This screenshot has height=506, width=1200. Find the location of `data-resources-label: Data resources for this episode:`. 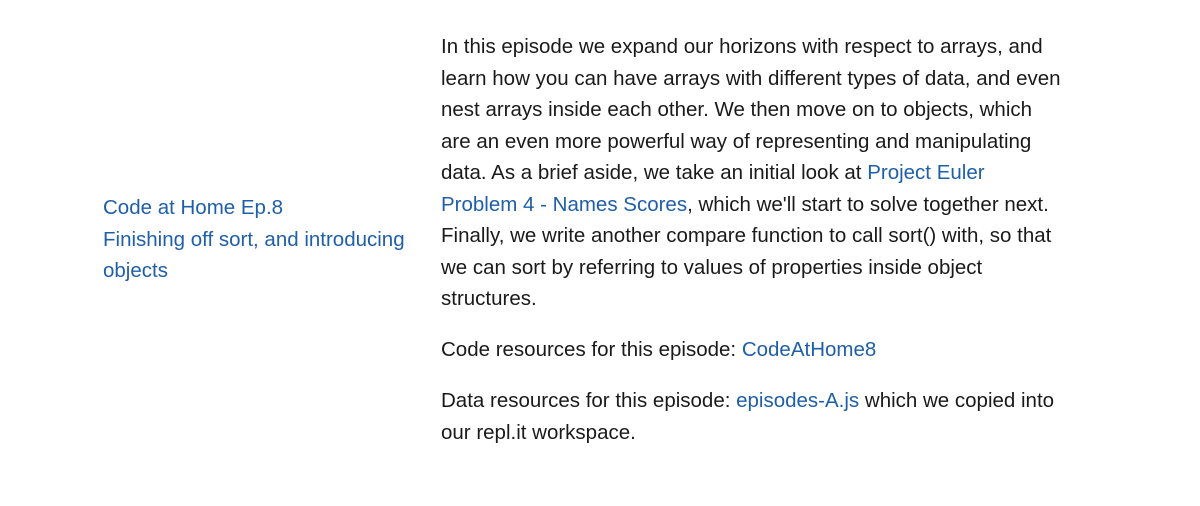

data-resources-label: Data resources for this episode: is located at coordinates (589, 400).